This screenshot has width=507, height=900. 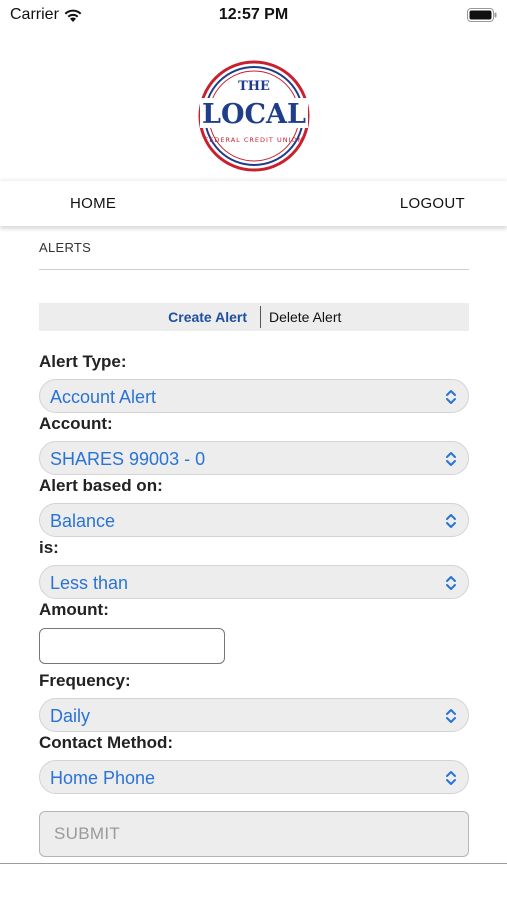 I want to click on alert-type-select: Account Alert, so click(x=254, y=396).